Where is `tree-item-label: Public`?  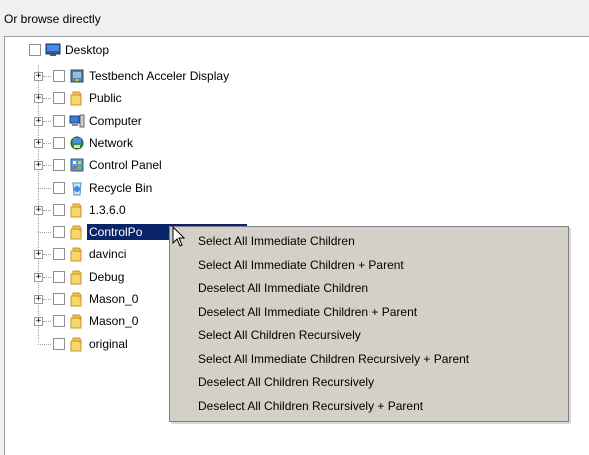 tree-item-label: Public is located at coordinates (105, 98).